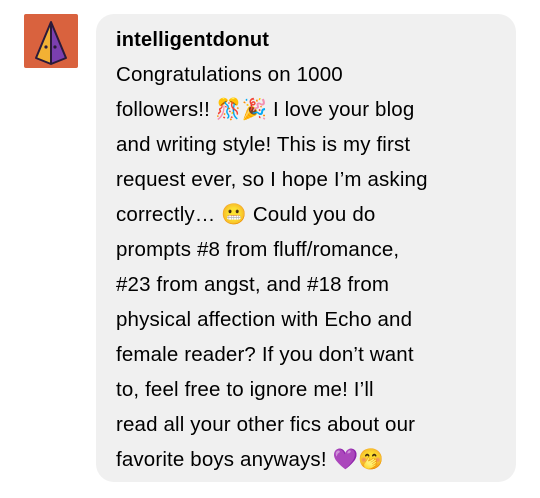 This screenshot has width=540, height=498. I want to click on username: intelligentdonut, so click(306, 40).